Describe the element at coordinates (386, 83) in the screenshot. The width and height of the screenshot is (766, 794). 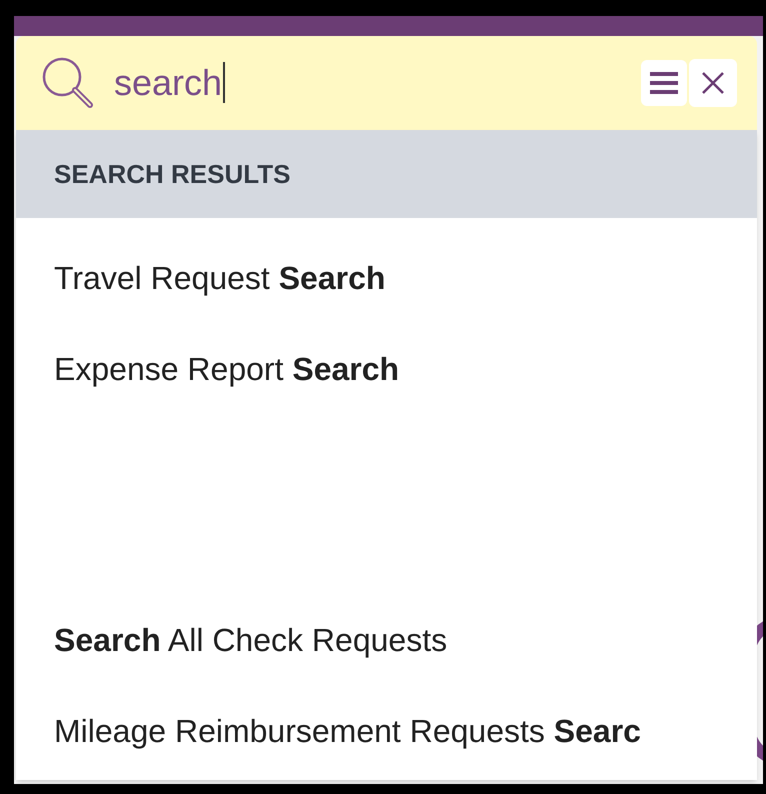
I see `search-field: search` at that location.